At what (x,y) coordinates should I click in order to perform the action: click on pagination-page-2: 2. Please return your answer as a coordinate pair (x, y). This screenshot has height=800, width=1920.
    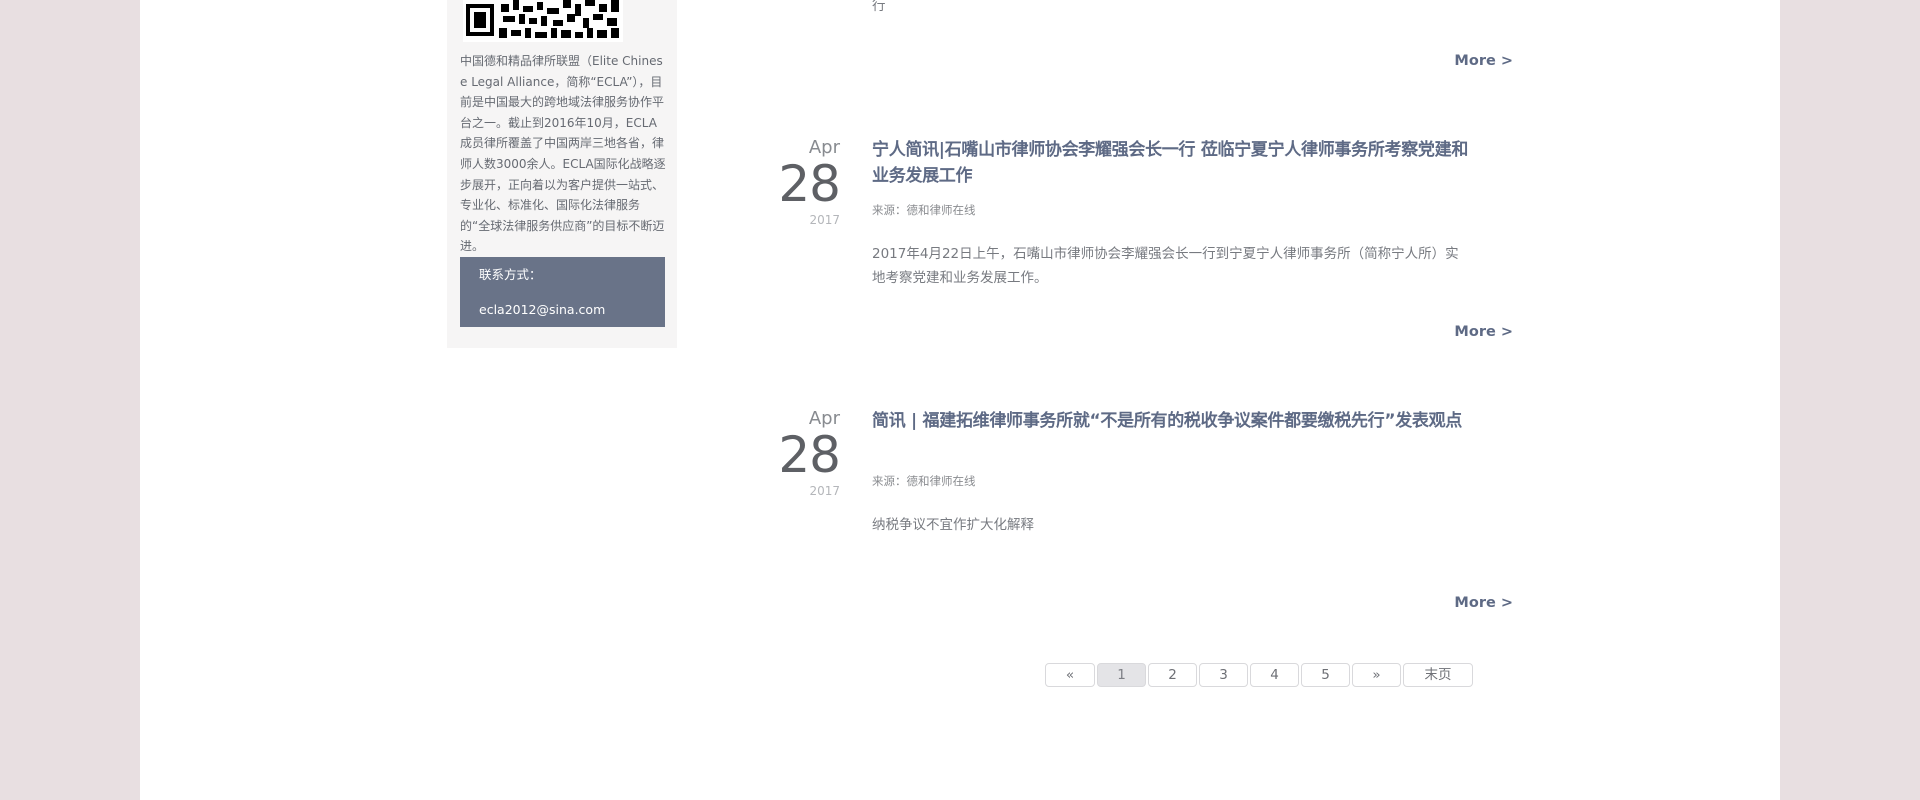
    Looking at the image, I should click on (1172, 675).